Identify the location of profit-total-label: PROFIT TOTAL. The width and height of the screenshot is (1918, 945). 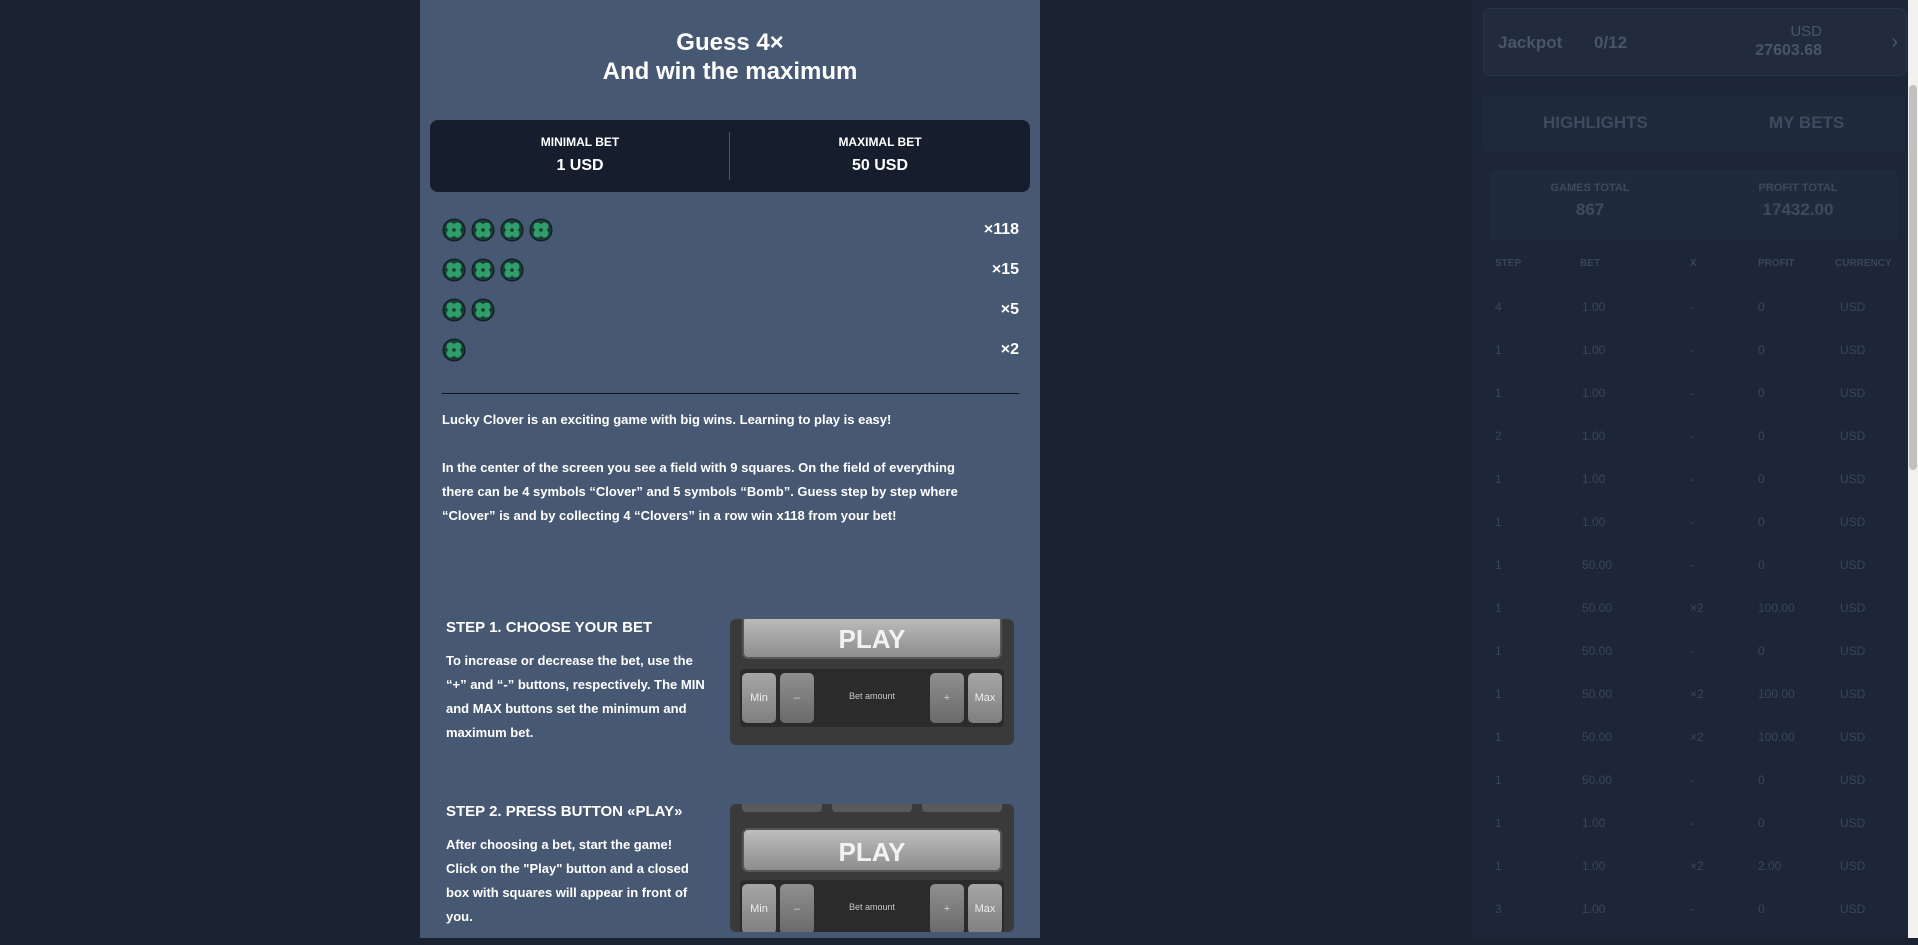
(1798, 188).